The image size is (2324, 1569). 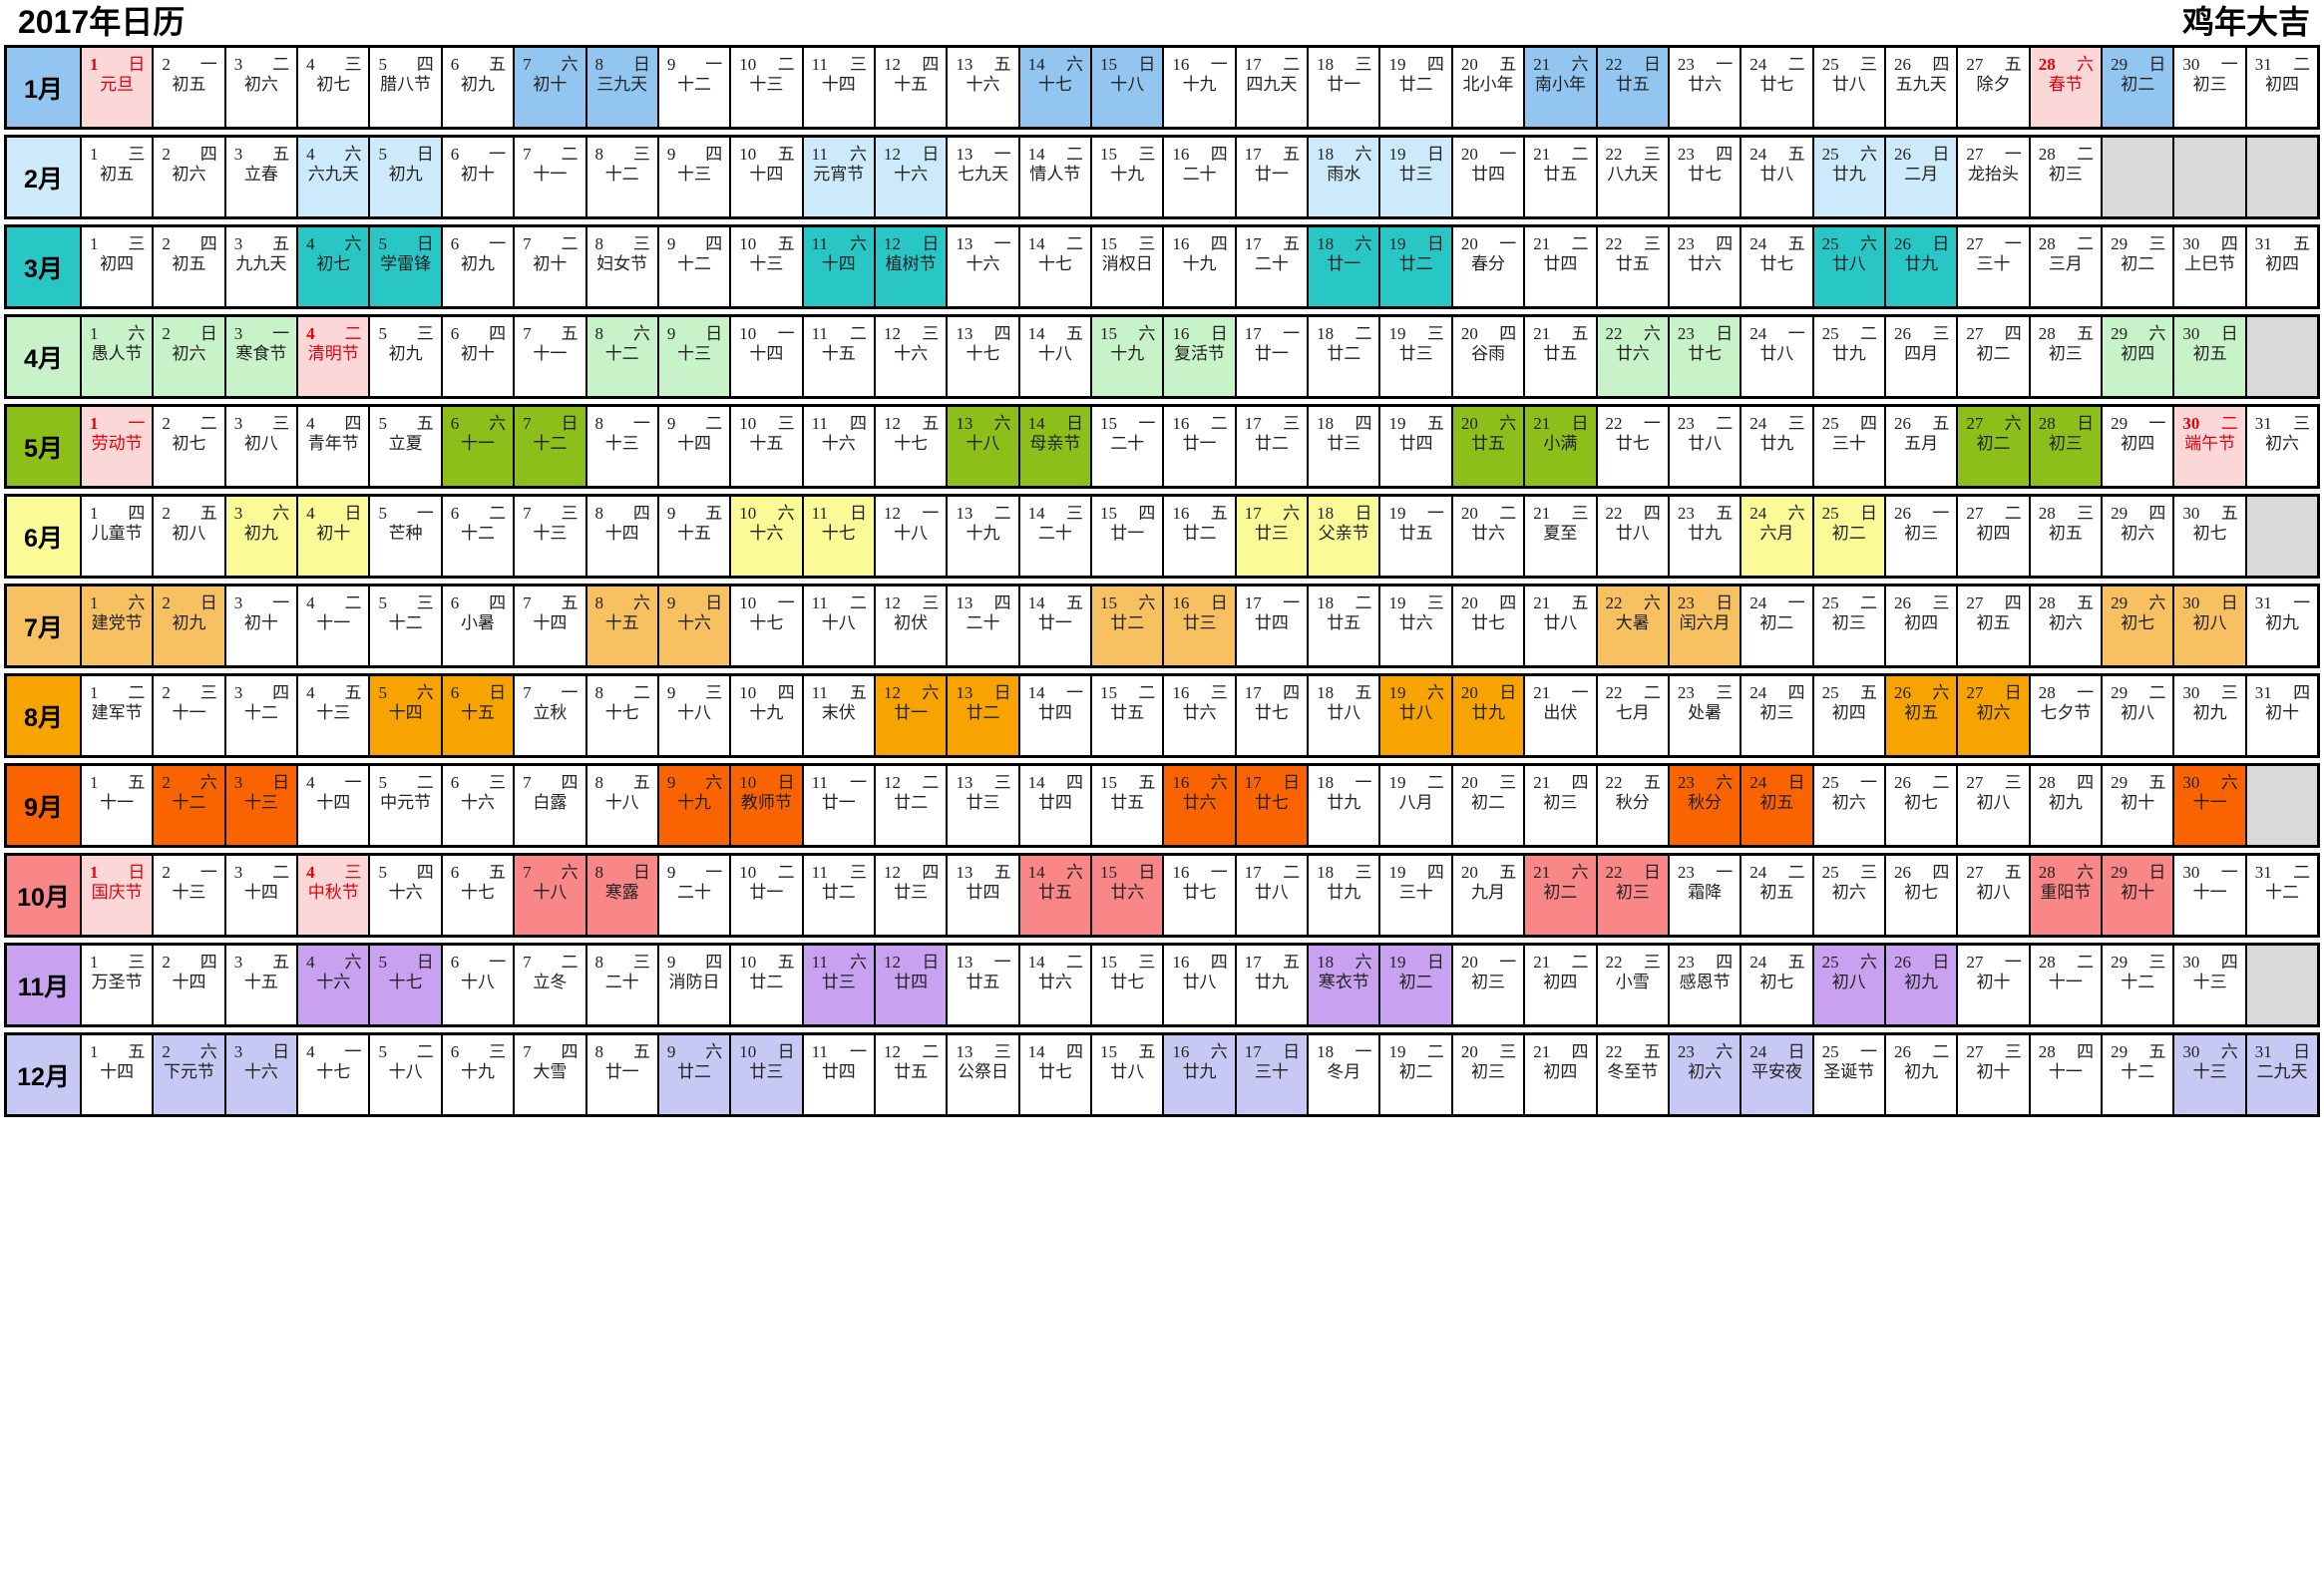 What do you see at coordinates (2139, 715) in the screenshot?
I see `day-cell: 29 二初八` at bounding box center [2139, 715].